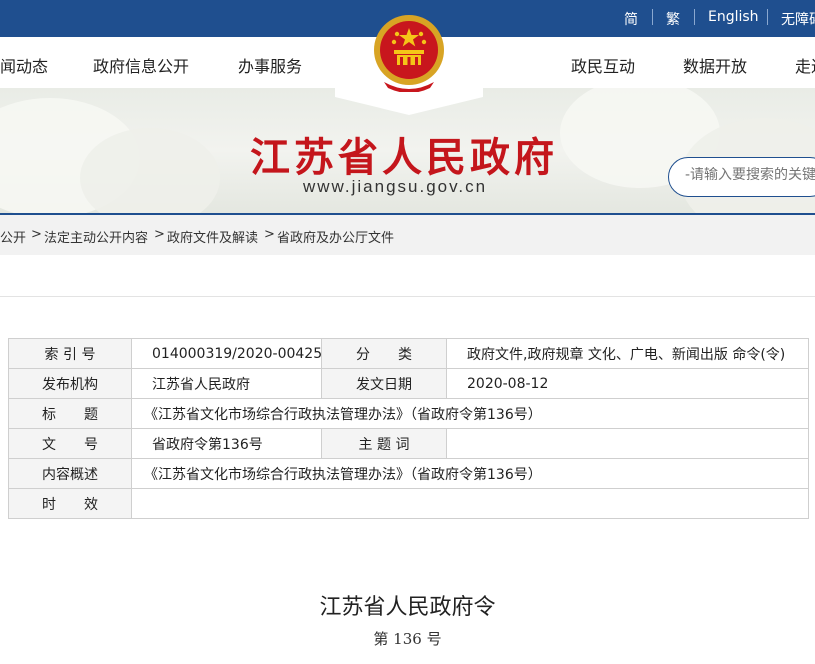 The image size is (815, 664). I want to click on emblem-panel-point, so click(409, 106).